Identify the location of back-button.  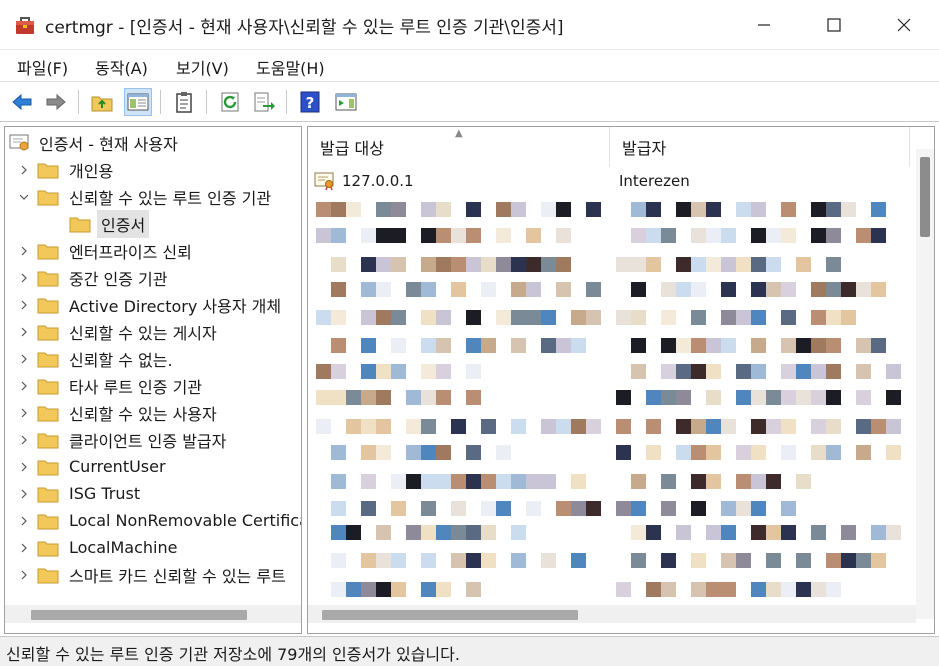
(22, 102).